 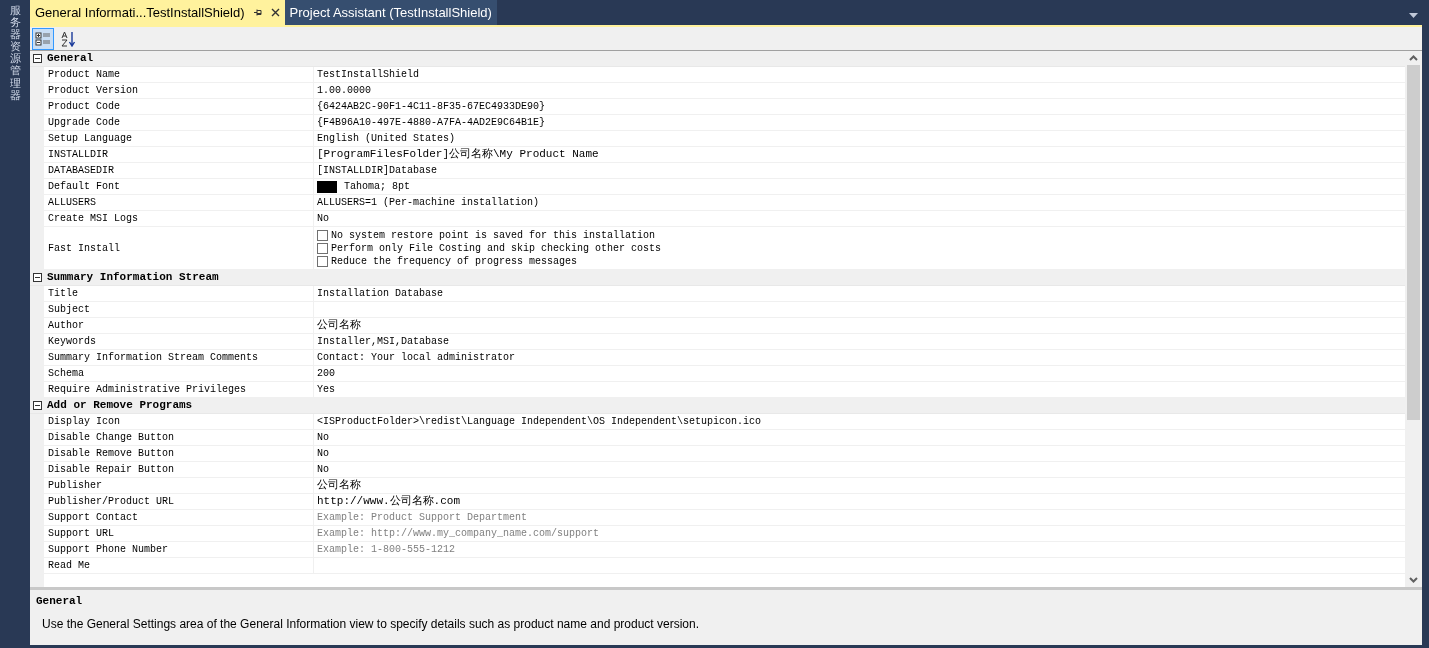 What do you see at coordinates (496, 248) in the screenshot?
I see `checkbox-label: Perform only File Costing and skip checking other costs` at bounding box center [496, 248].